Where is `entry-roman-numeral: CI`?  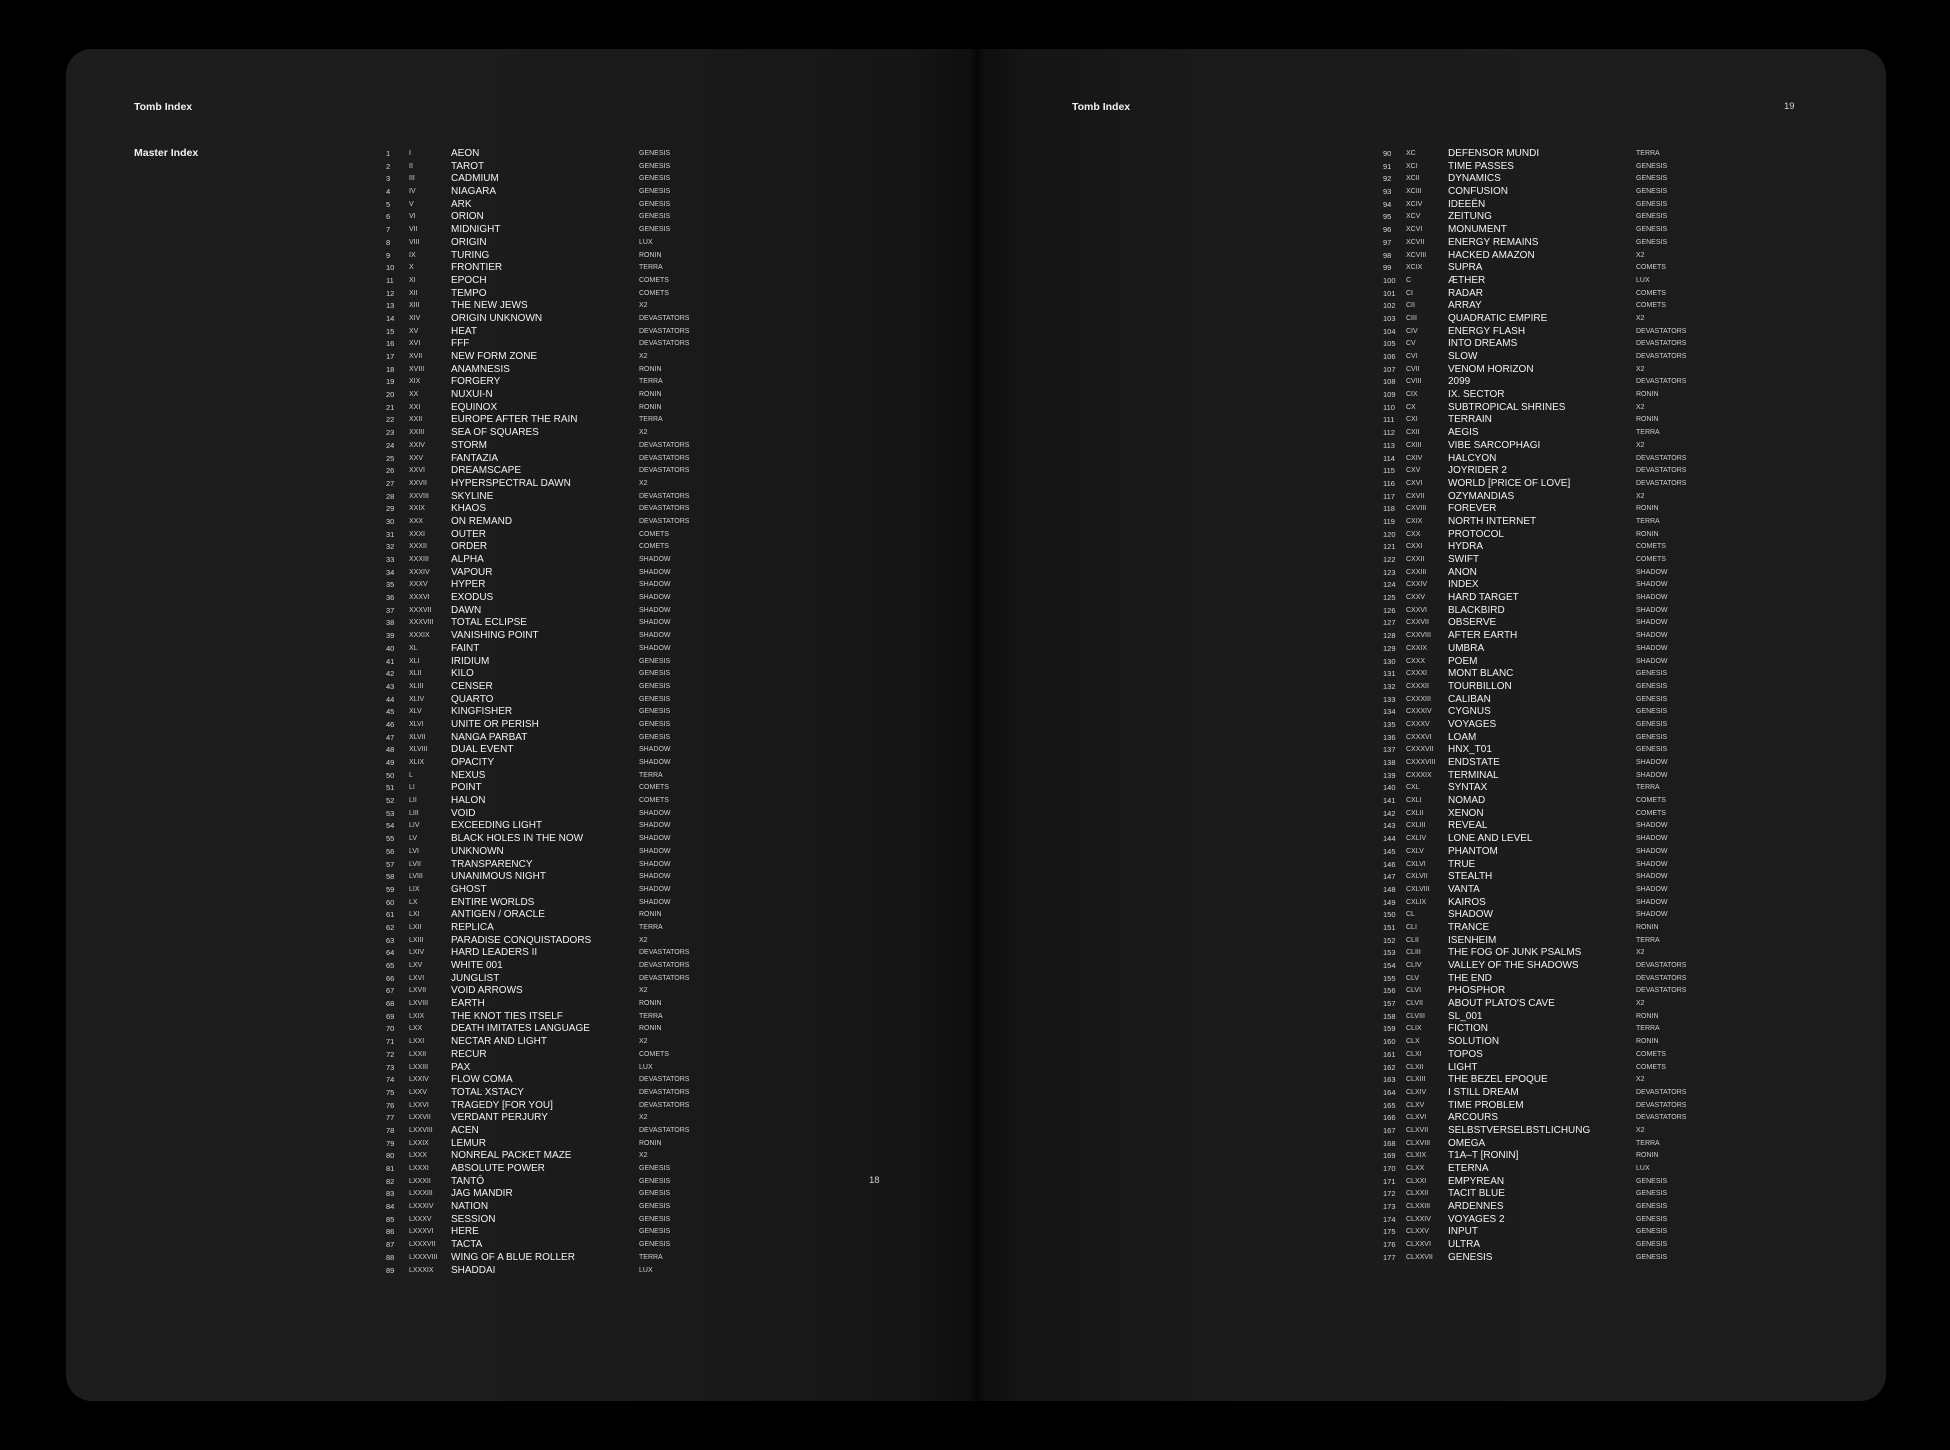
entry-roman-numeral: CI is located at coordinates (1409, 293).